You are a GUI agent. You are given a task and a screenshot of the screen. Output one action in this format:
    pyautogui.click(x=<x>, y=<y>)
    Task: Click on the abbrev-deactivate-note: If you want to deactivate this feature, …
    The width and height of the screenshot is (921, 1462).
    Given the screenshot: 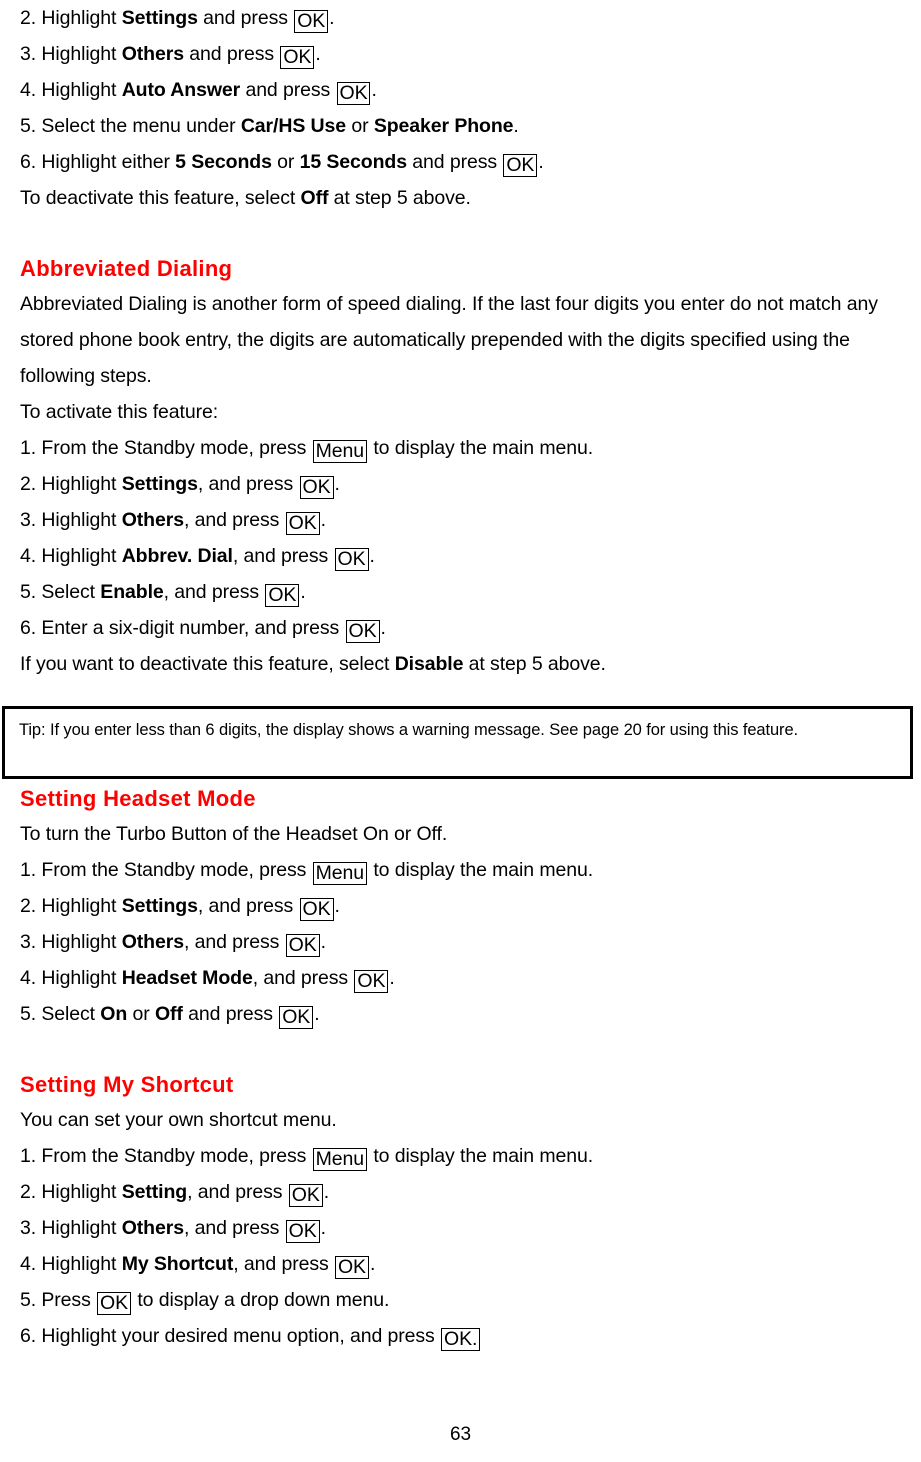 What is the action you would take?
    pyautogui.click(x=465, y=664)
    